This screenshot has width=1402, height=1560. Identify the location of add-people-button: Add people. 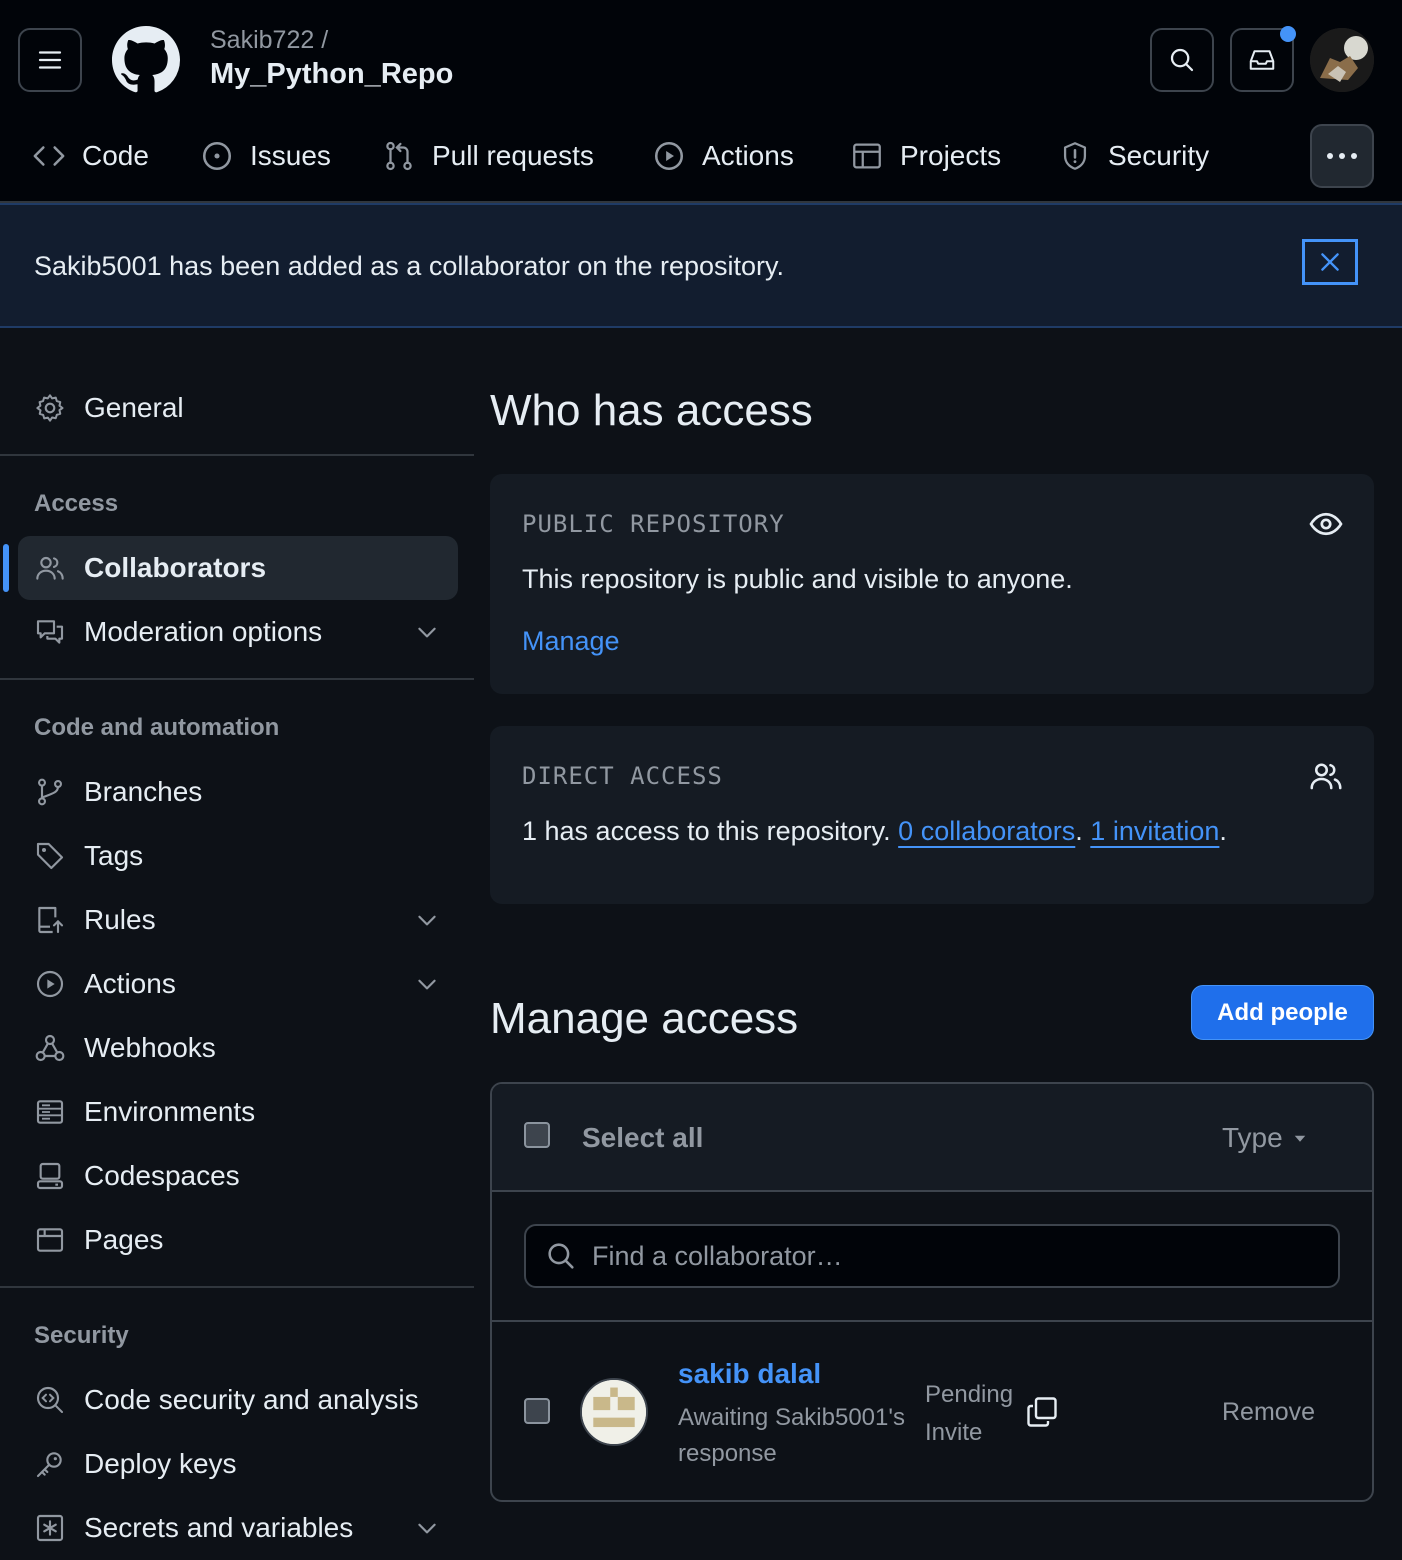
(1282, 1012).